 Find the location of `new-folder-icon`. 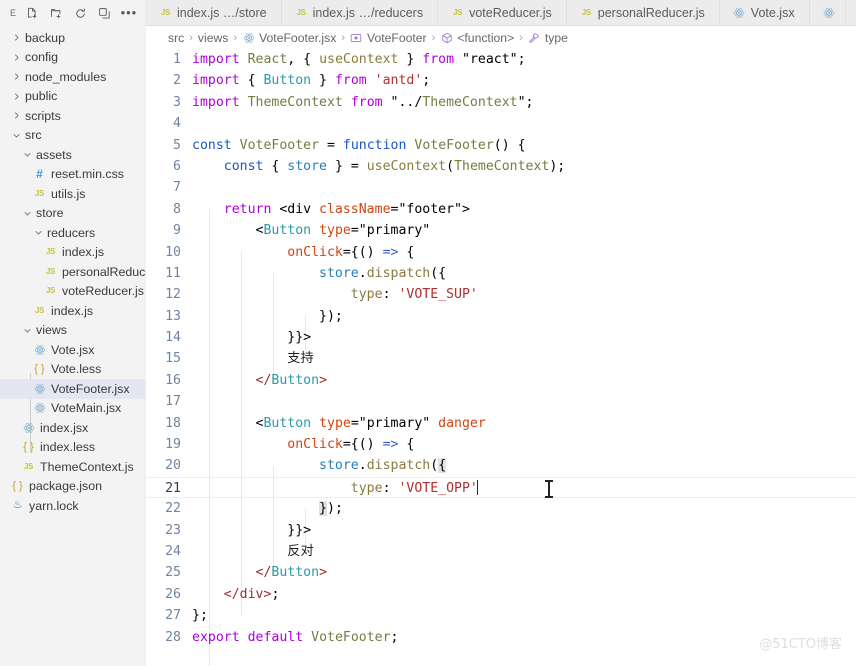

new-folder-icon is located at coordinates (56, 13).